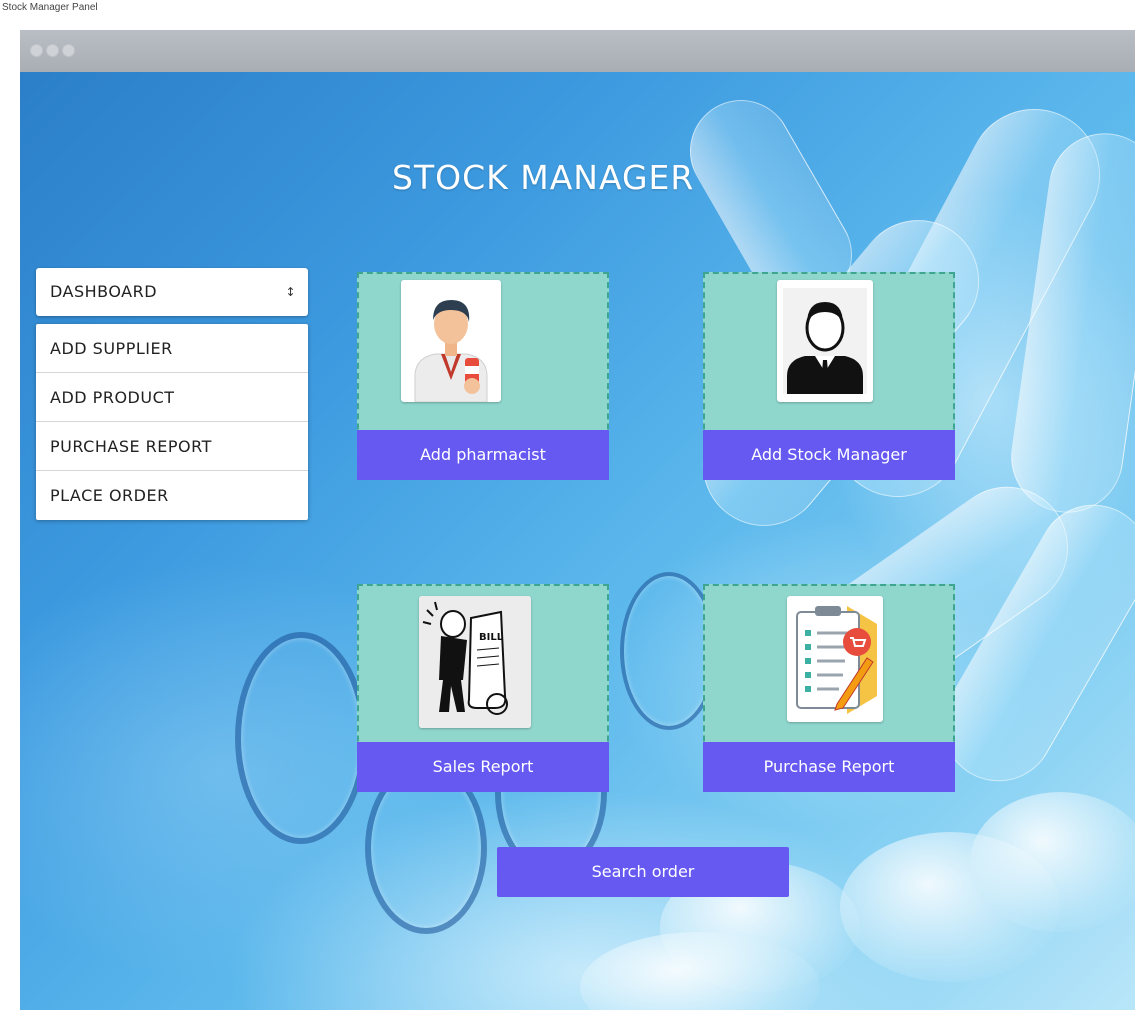 This screenshot has height=1014, width=1135. What do you see at coordinates (68, 50) in the screenshot?
I see `maximize-window-icon` at bounding box center [68, 50].